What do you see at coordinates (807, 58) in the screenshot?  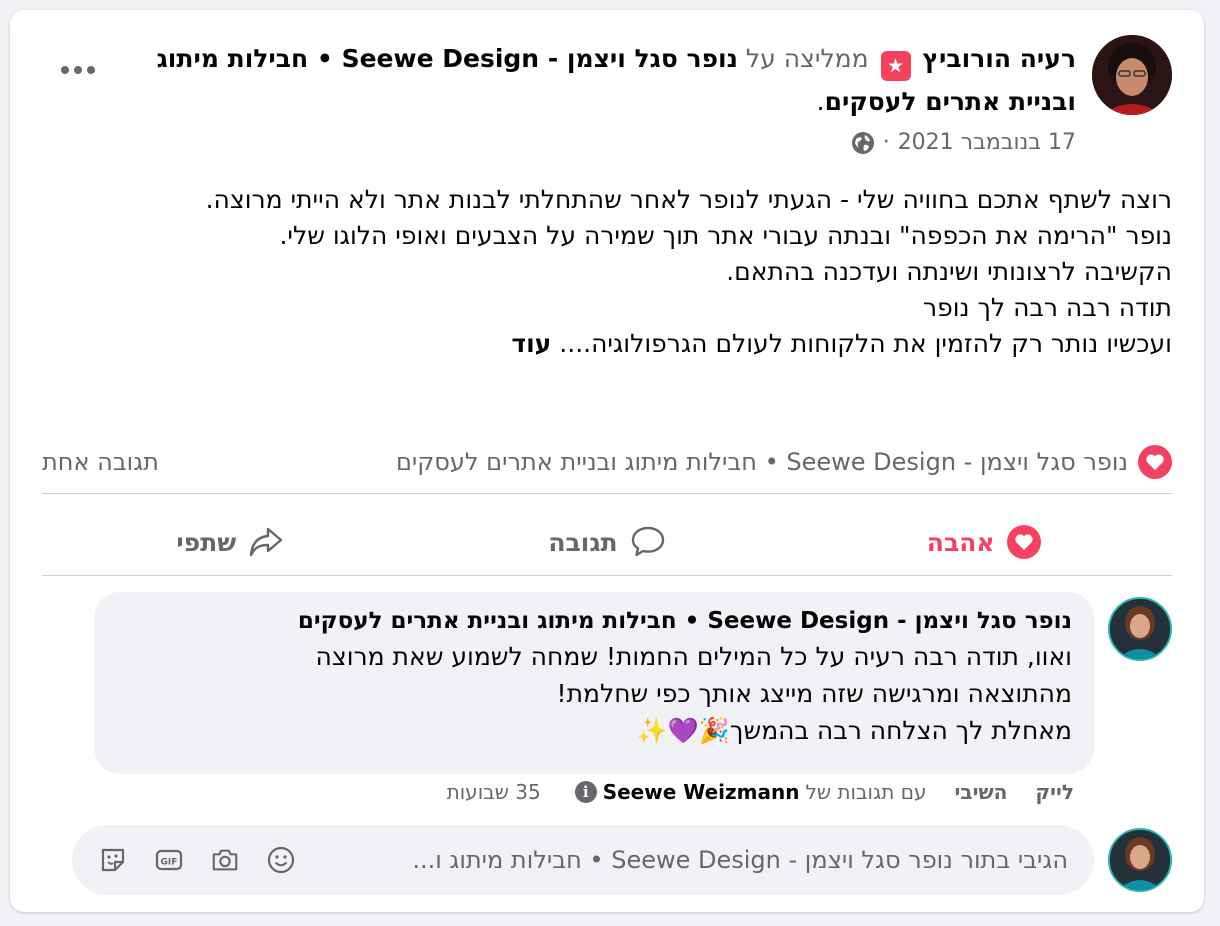 I see `recommends-label: ממליצה על` at bounding box center [807, 58].